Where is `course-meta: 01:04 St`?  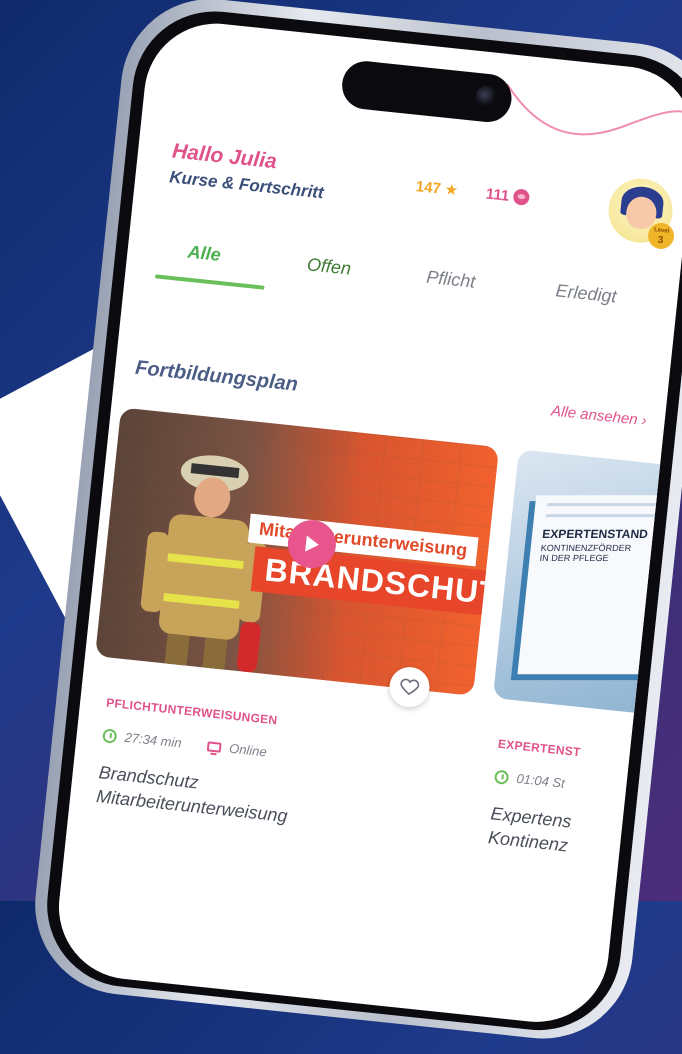 course-meta: 01:04 St is located at coordinates (554, 782).